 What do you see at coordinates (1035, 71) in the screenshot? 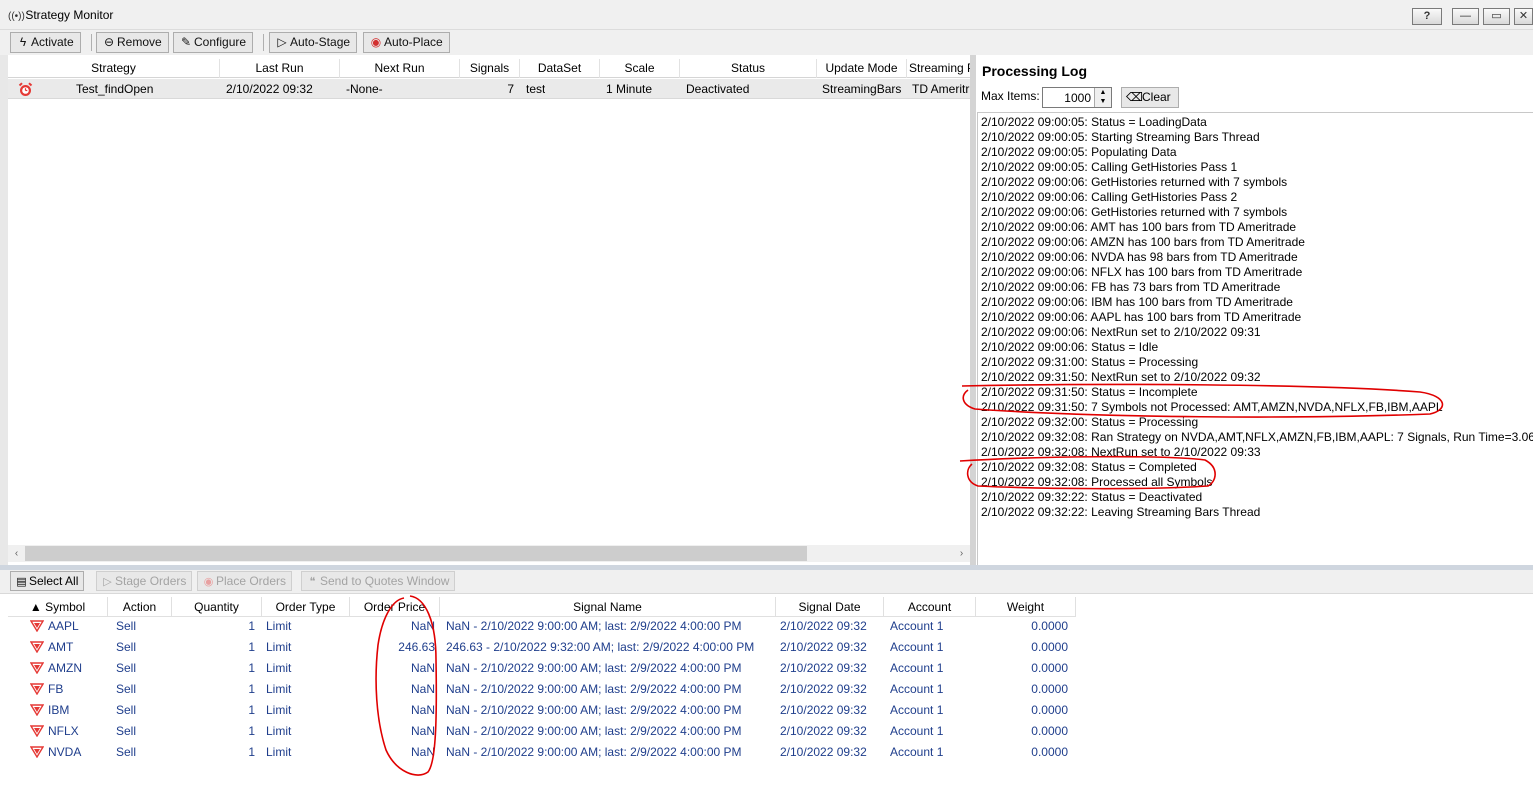
I see `log-title: Processing Log` at bounding box center [1035, 71].